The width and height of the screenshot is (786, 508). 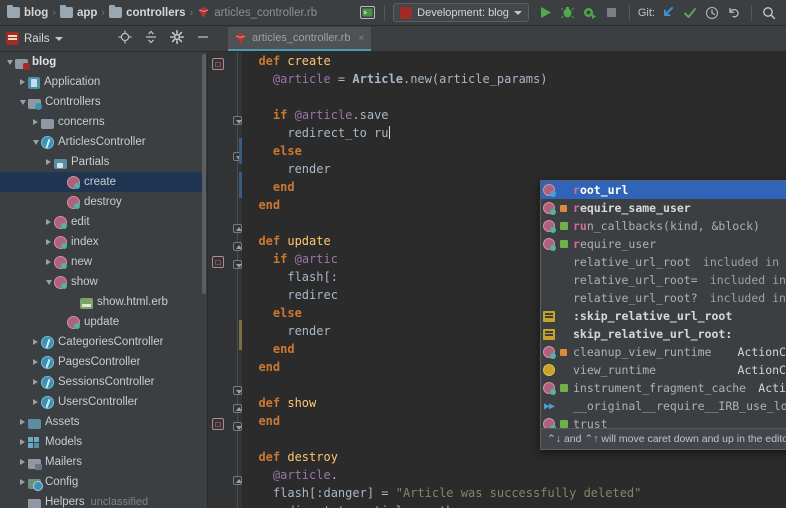 I want to click on rollback-icon, so click(x=734, y=13).